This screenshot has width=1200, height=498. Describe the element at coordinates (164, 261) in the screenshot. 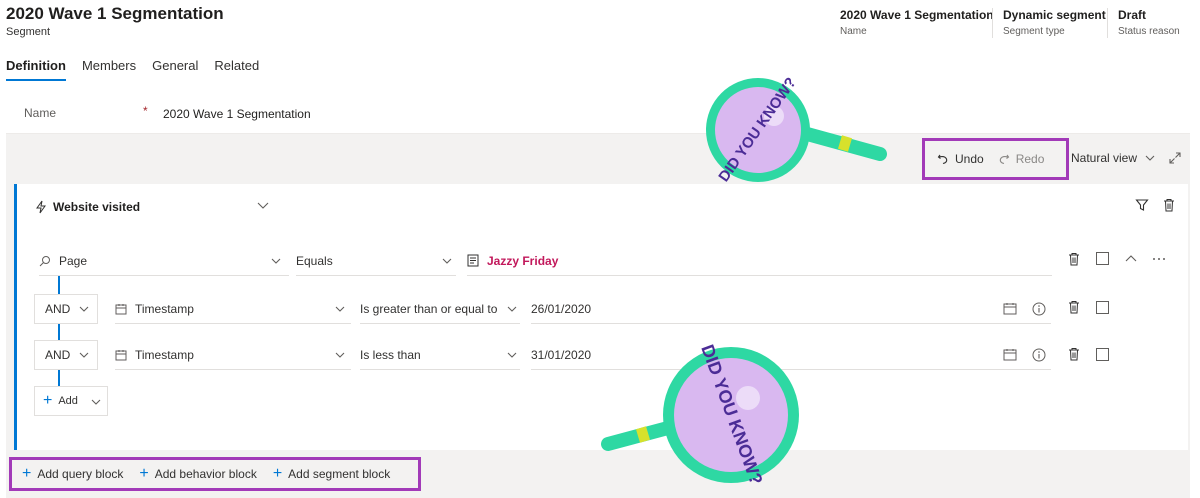

I see `attribute-selector: Page` at that location.